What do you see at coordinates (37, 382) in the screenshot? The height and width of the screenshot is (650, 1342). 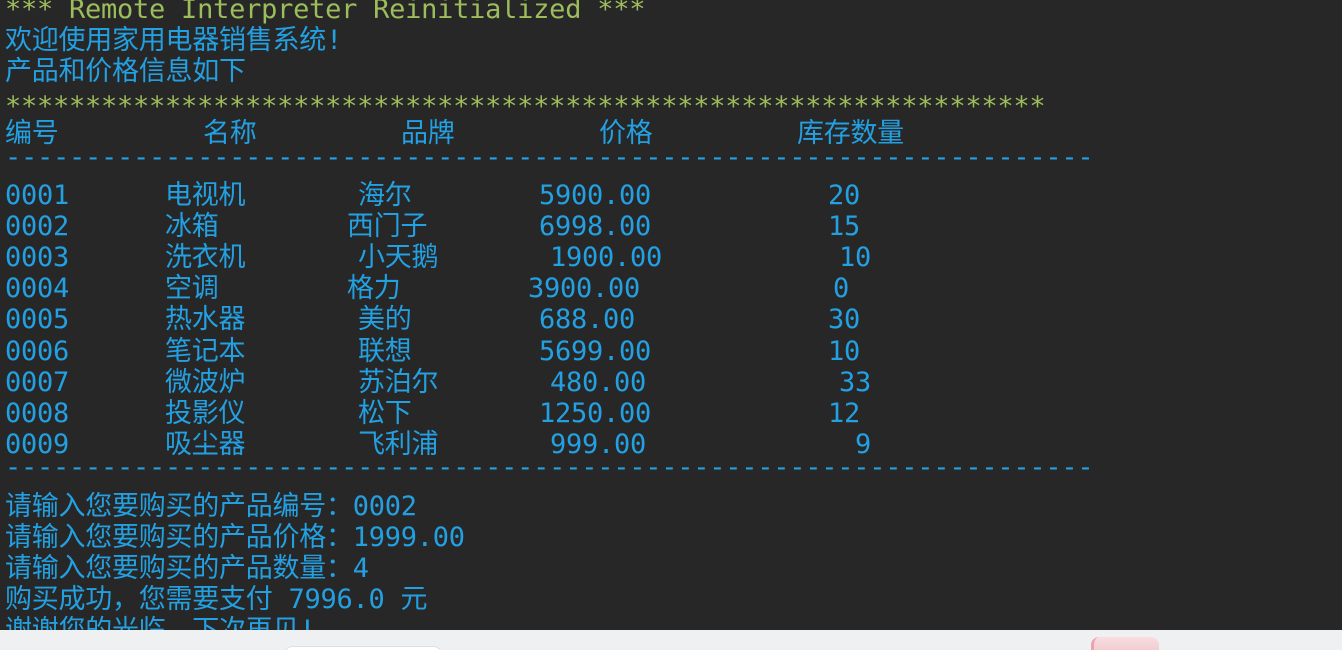 I see `cell-id: 0007` at bounding box center [37, 382].